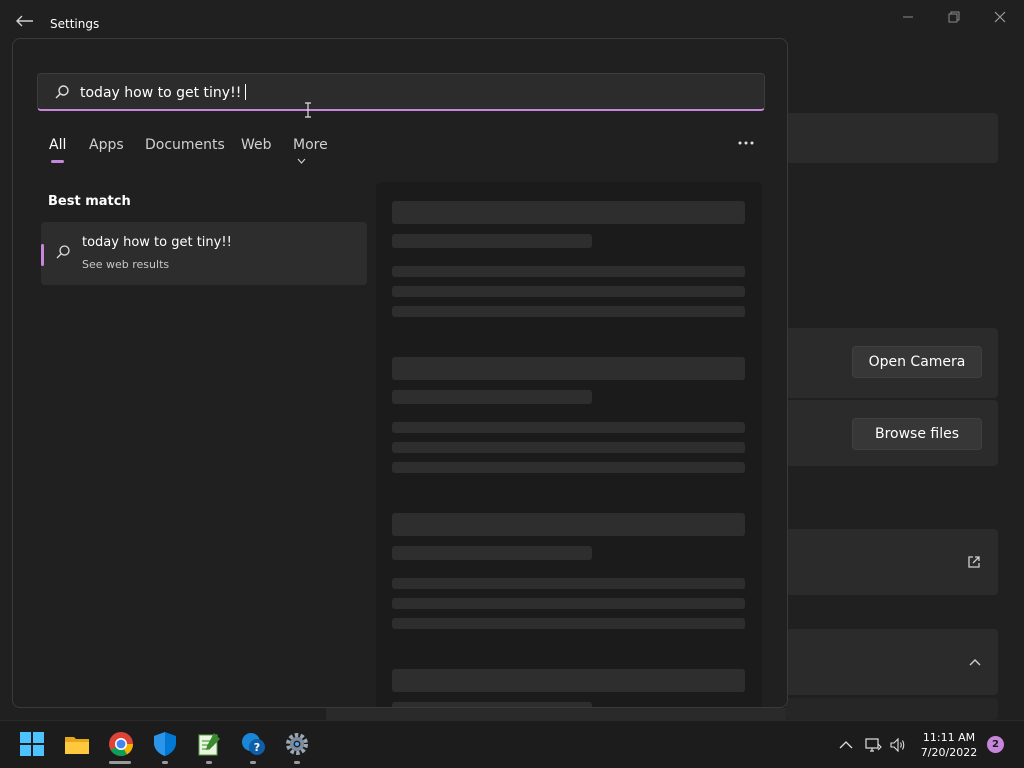 The width and height of the screenshot is (1024, 768). I want to click on notepad-icon, so click(209, 744).